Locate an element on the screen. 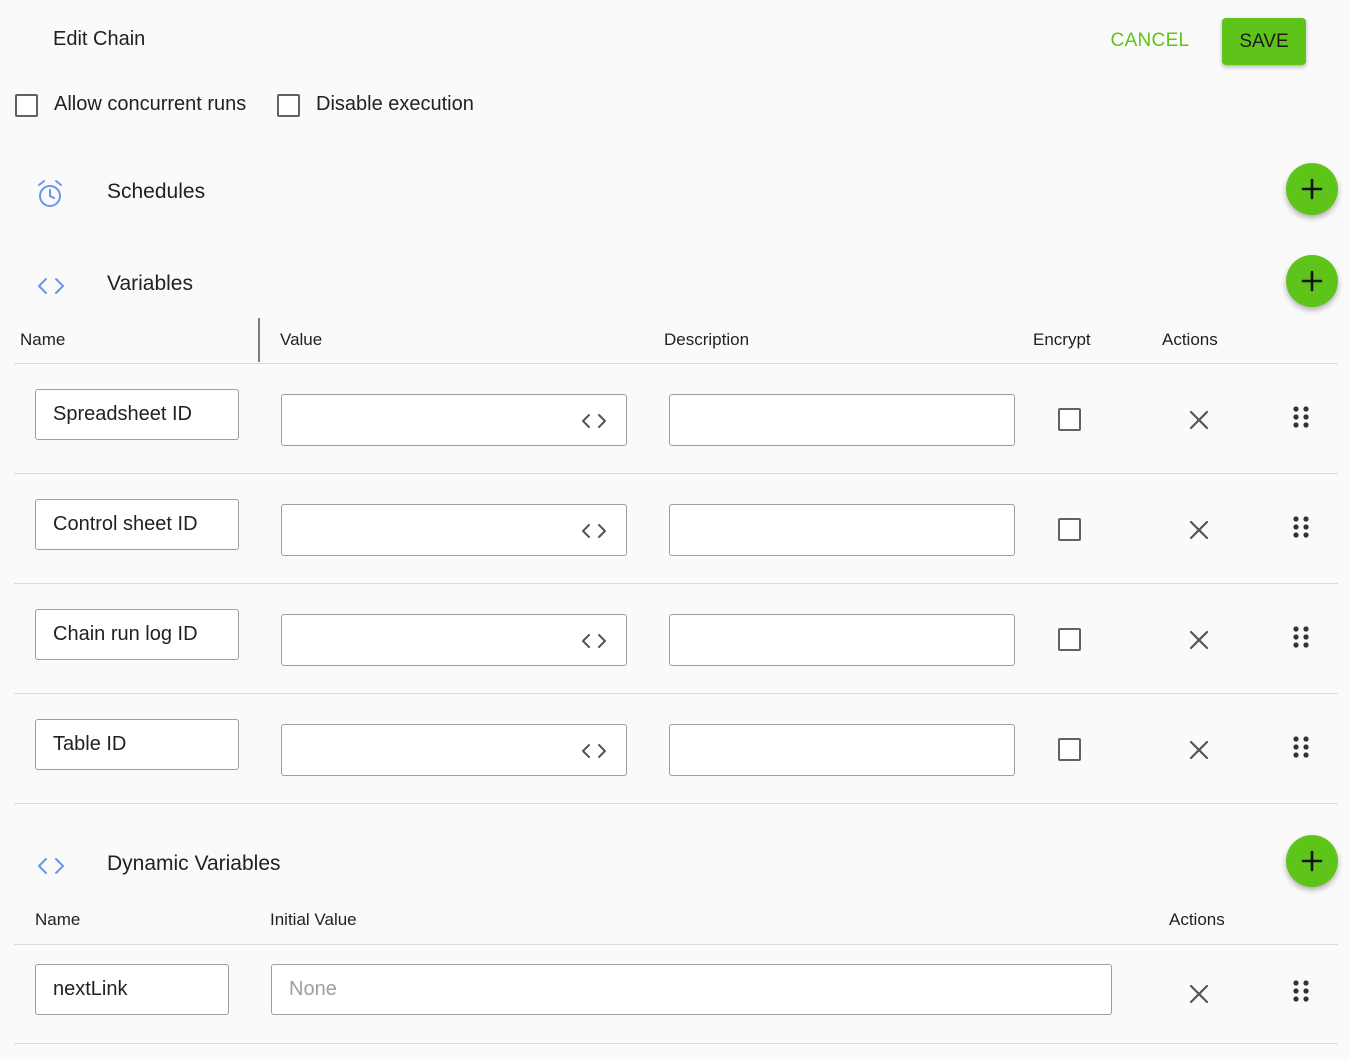  schedules-title: Schedules is located at coordinates (156, 191).